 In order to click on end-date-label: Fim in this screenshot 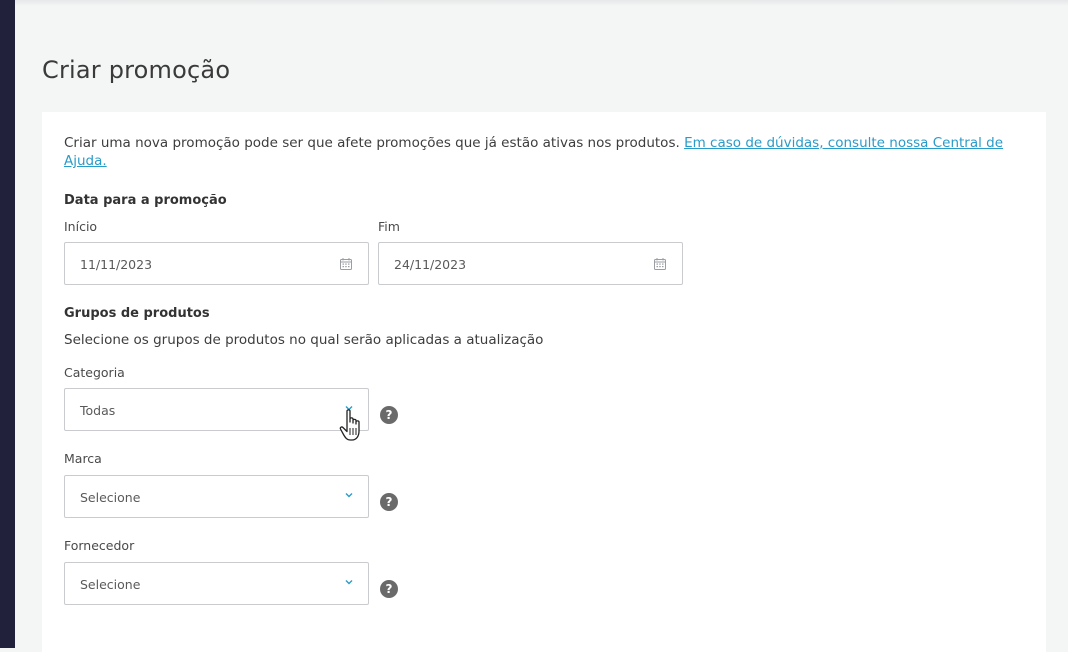, I will do `click(389, 226)`.